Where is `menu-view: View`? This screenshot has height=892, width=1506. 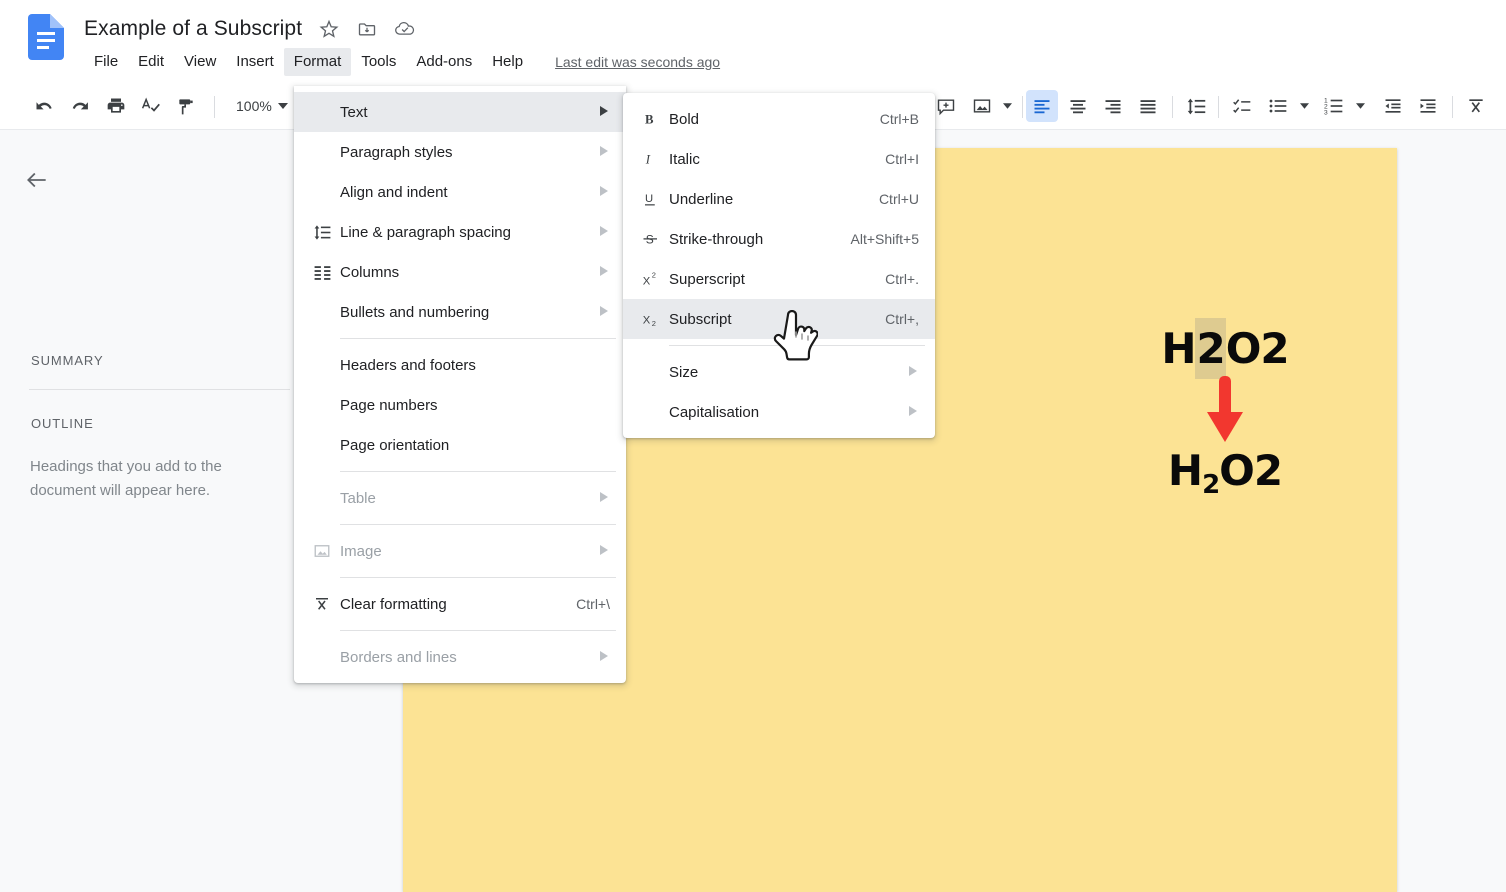
menu-view: View is located at coordinates (200, 62).